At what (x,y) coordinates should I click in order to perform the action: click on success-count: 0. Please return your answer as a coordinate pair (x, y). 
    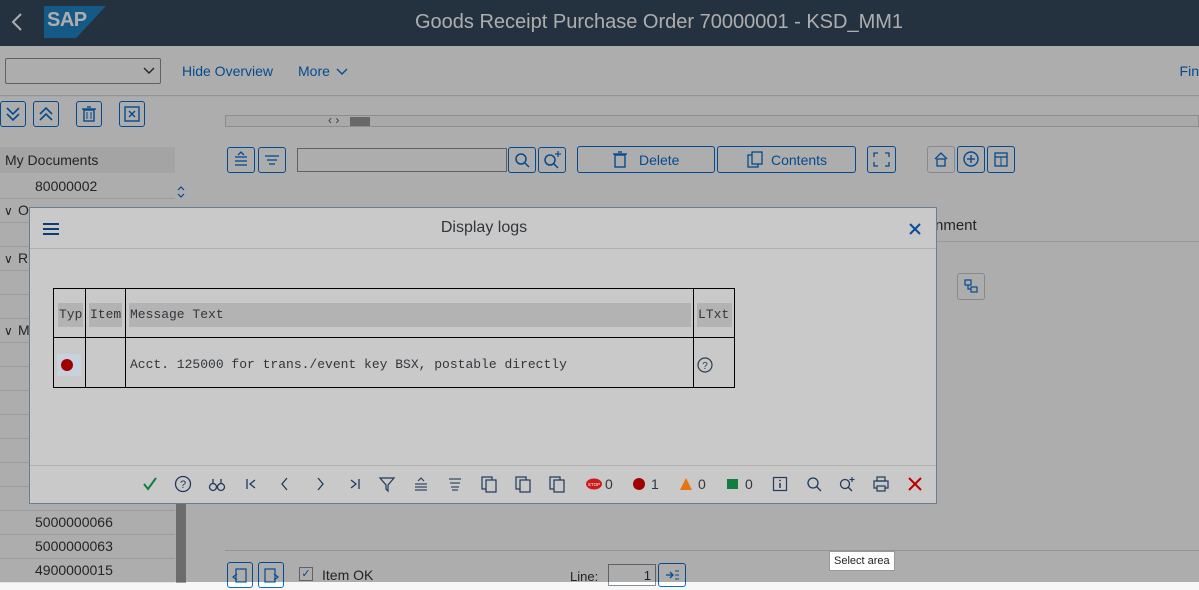
    Looking at the image, I should click on (749, 484).